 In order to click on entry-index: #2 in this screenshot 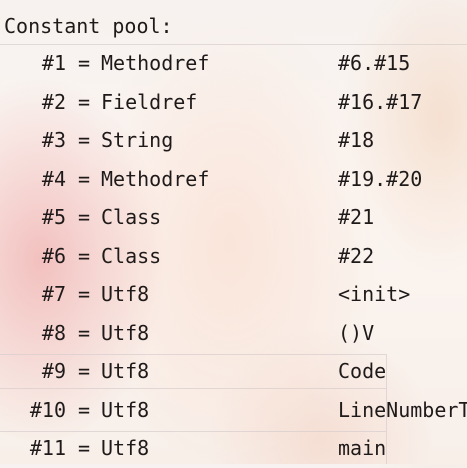, I will do `click(53, 101)`.